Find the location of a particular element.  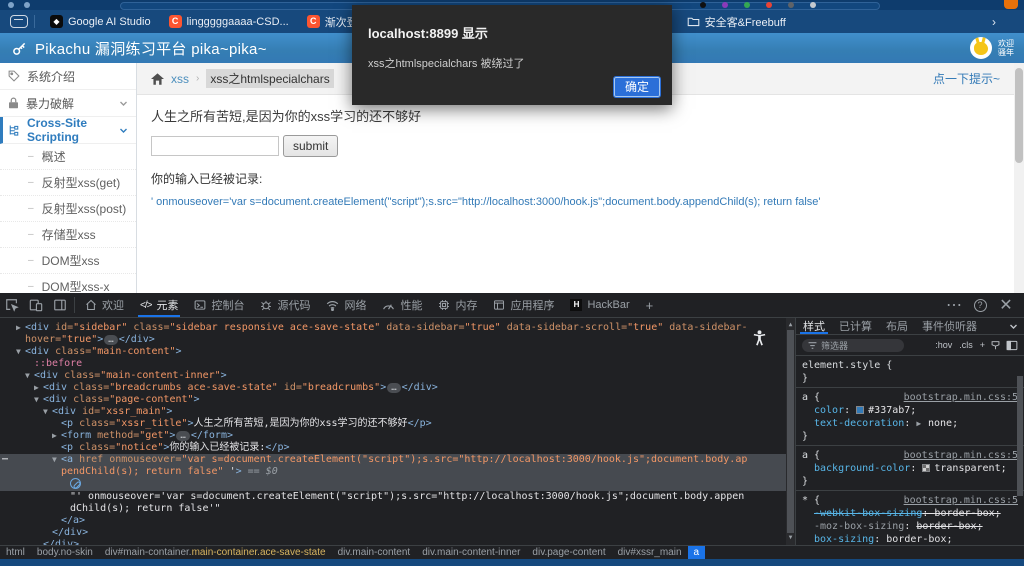

css-property-line: box-sizing: border-box; is located at coordinates (910, 539).